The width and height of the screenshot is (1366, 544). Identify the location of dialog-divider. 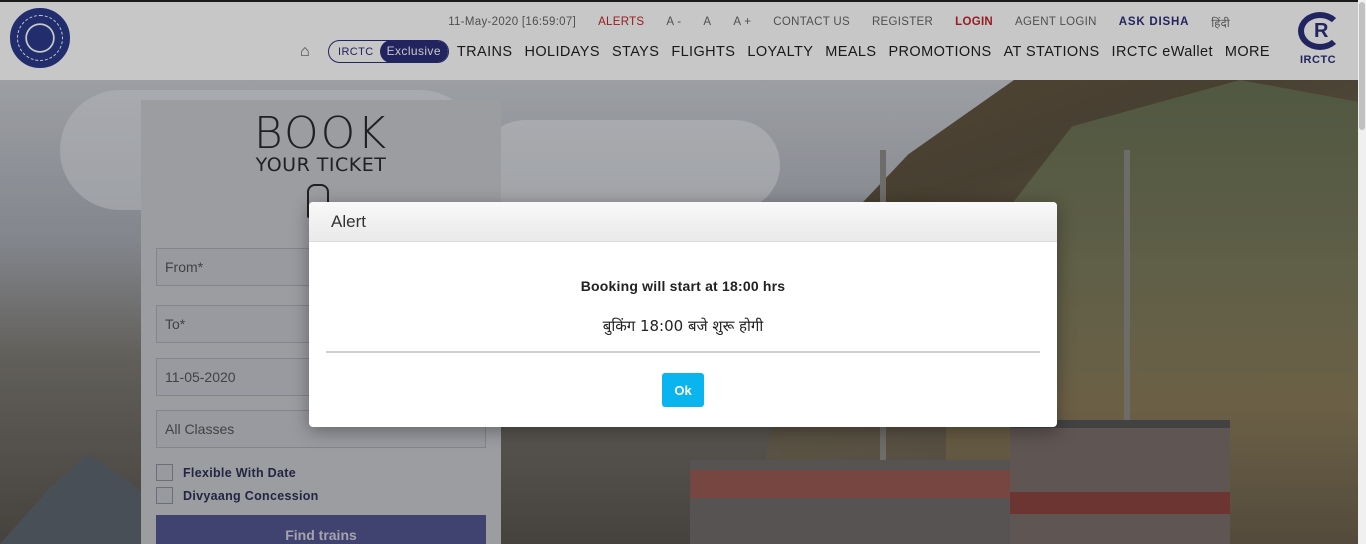
(683, 352).